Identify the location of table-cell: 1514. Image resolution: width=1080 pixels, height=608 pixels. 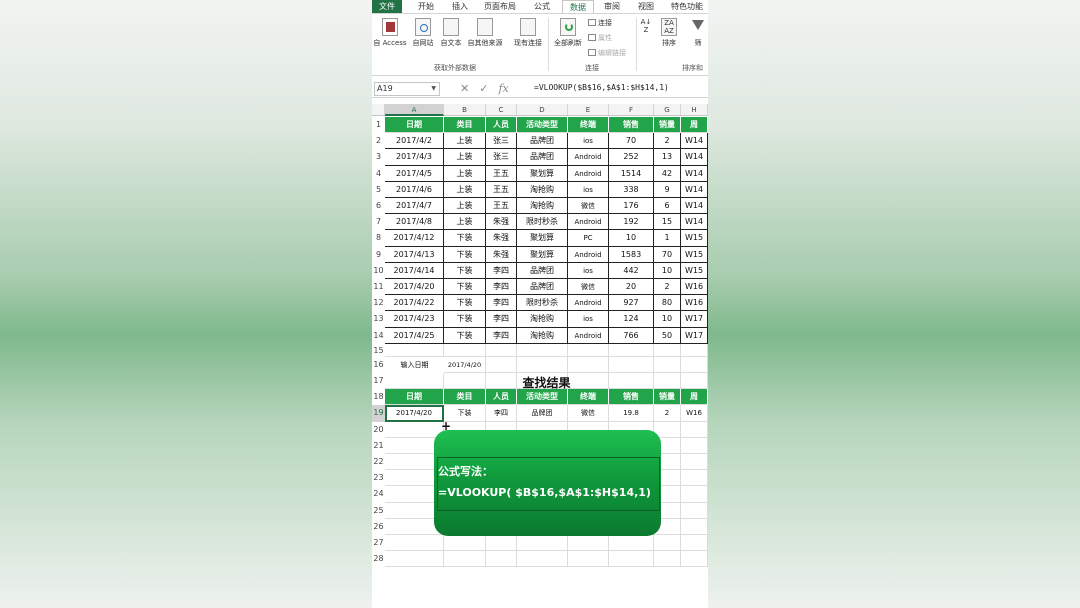
(631, 173).